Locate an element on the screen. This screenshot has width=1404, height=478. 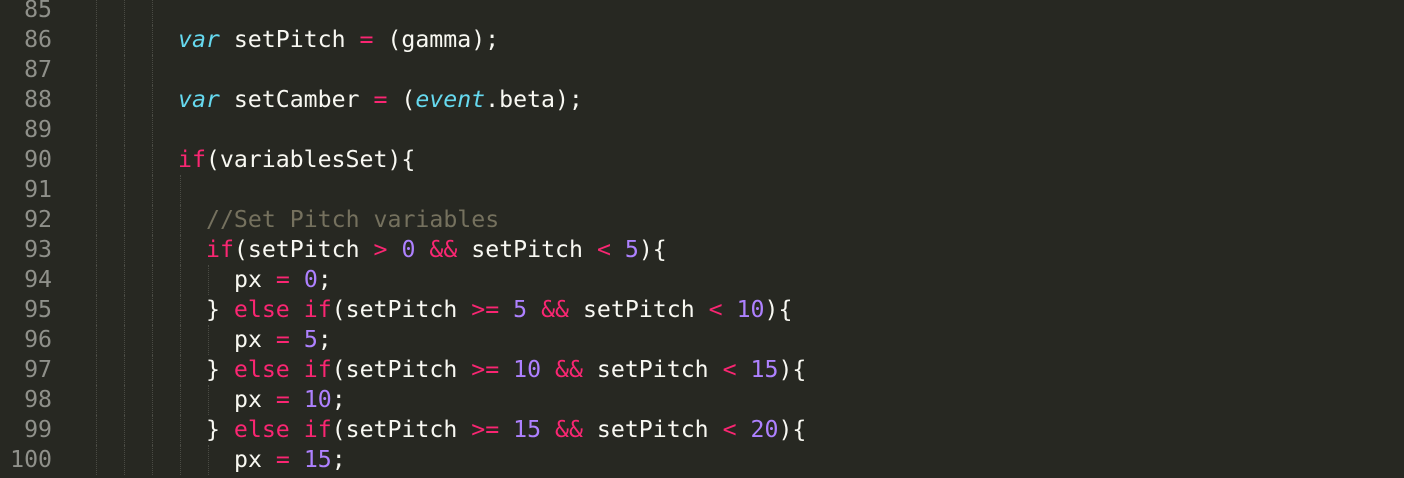
code-line: 88 var setCamber = (event.beta); is located at coordinates (702, 100).